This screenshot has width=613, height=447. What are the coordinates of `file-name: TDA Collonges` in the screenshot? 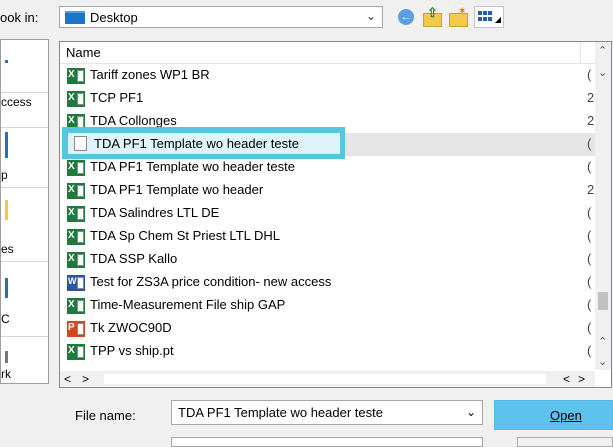 It's located at (133, 120).